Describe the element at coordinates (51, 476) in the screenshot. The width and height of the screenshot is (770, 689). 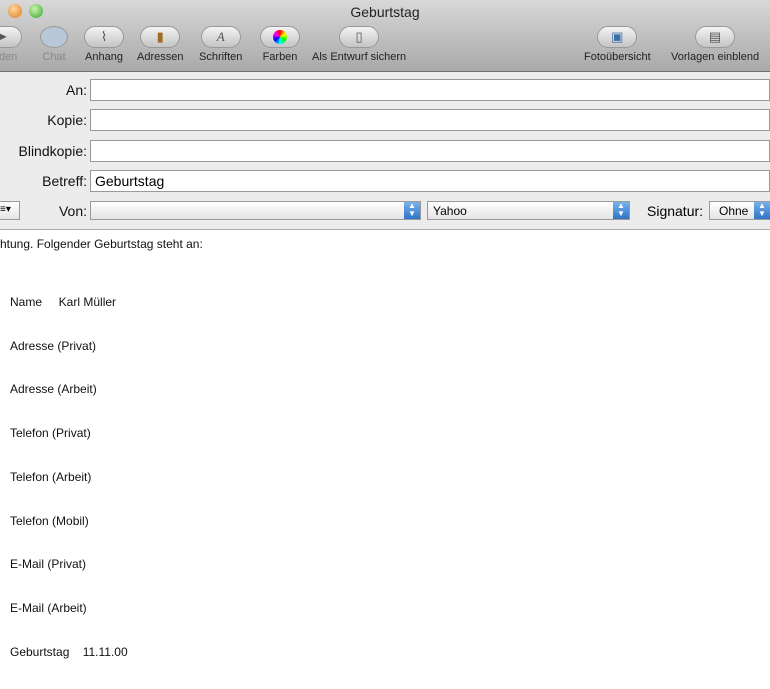
I see `body-line: Telefon (Arbeit)` at that location.